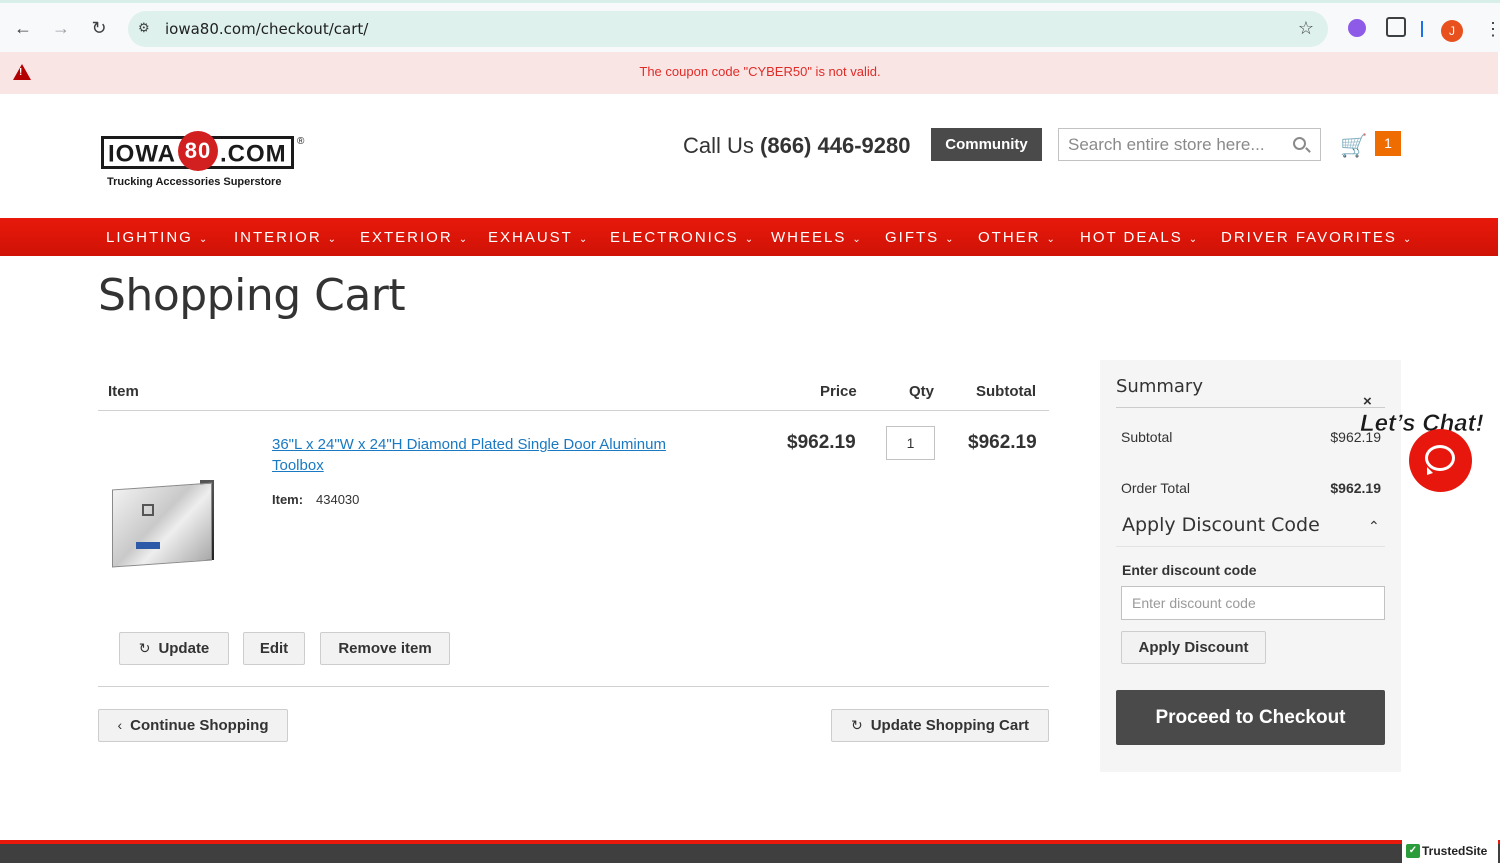 The width and height of the screenshot is (1500, 863). Describe the element at coordinates (922, 391) in the screenshot. I see `column-header-qty: Qty` at that location.